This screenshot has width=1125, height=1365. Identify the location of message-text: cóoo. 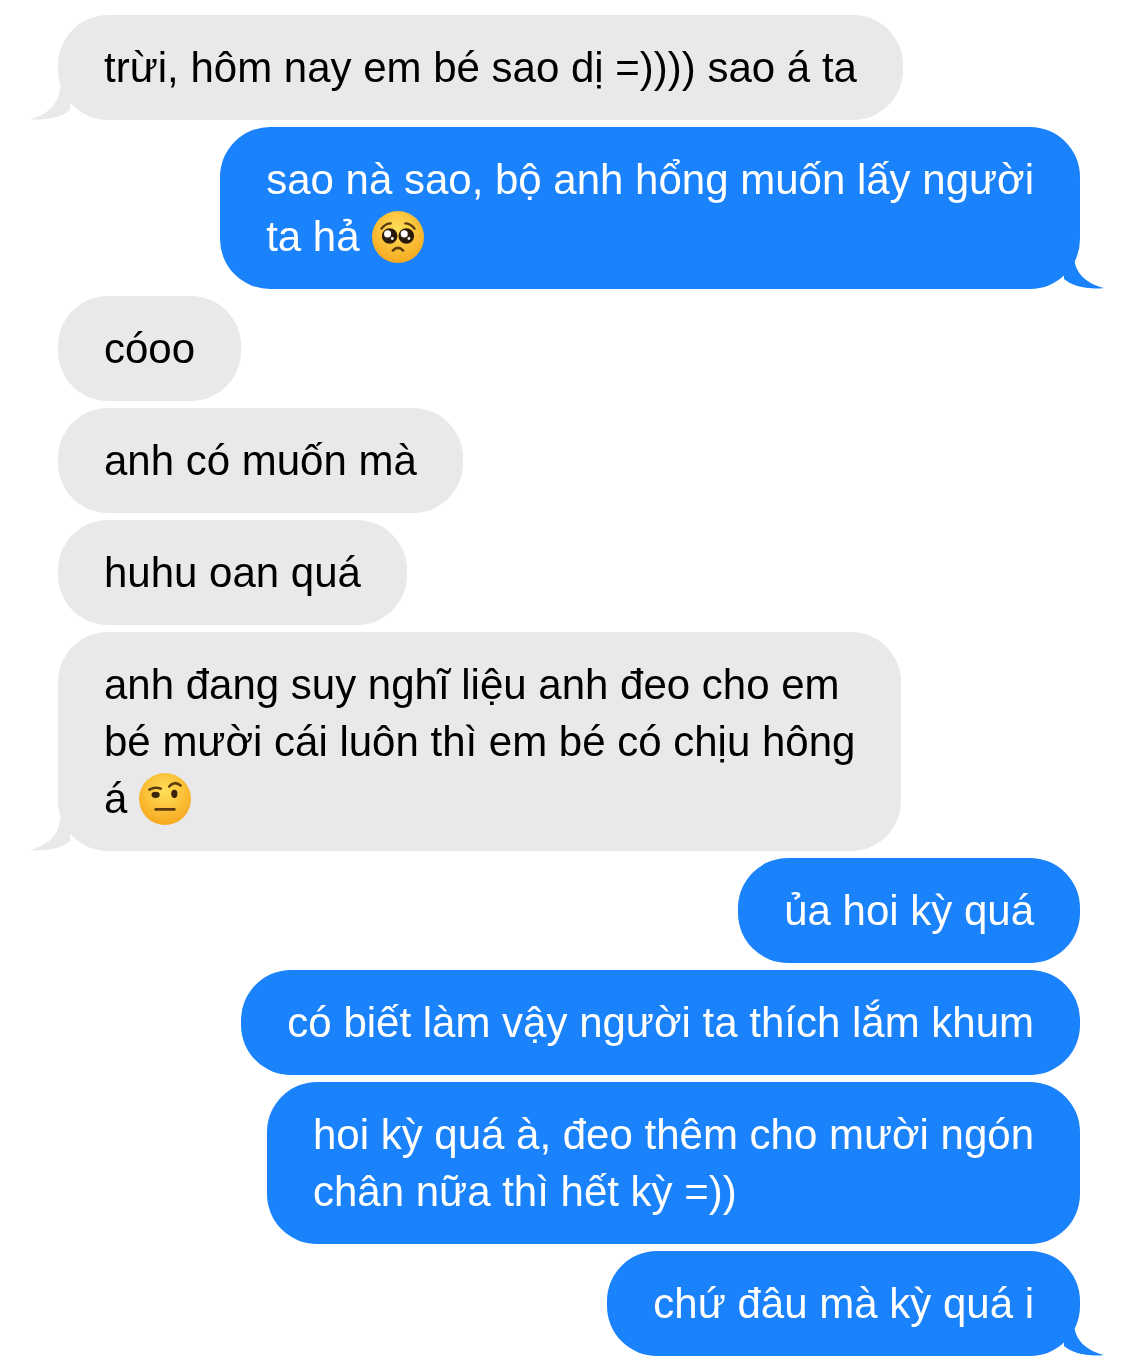
(150, 348).